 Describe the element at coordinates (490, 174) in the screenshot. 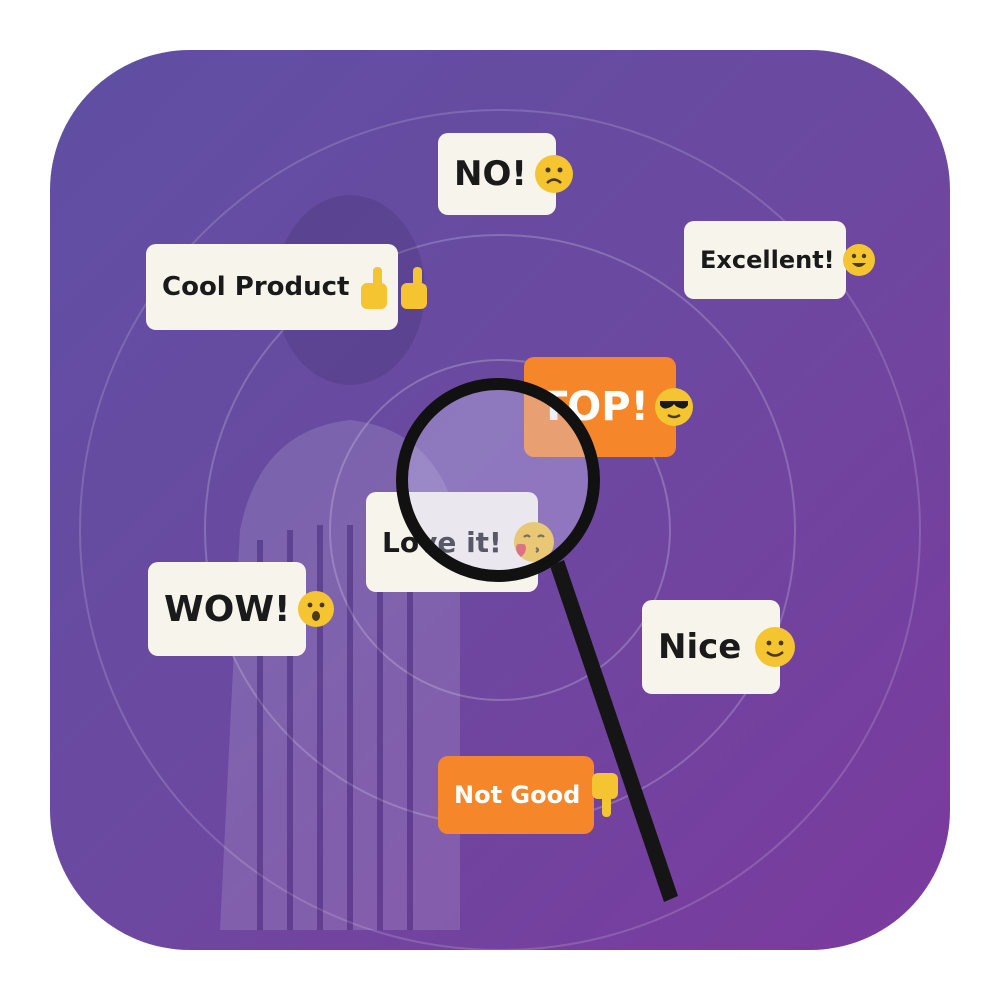

I see `bubble-no-text: NO!` at that location.